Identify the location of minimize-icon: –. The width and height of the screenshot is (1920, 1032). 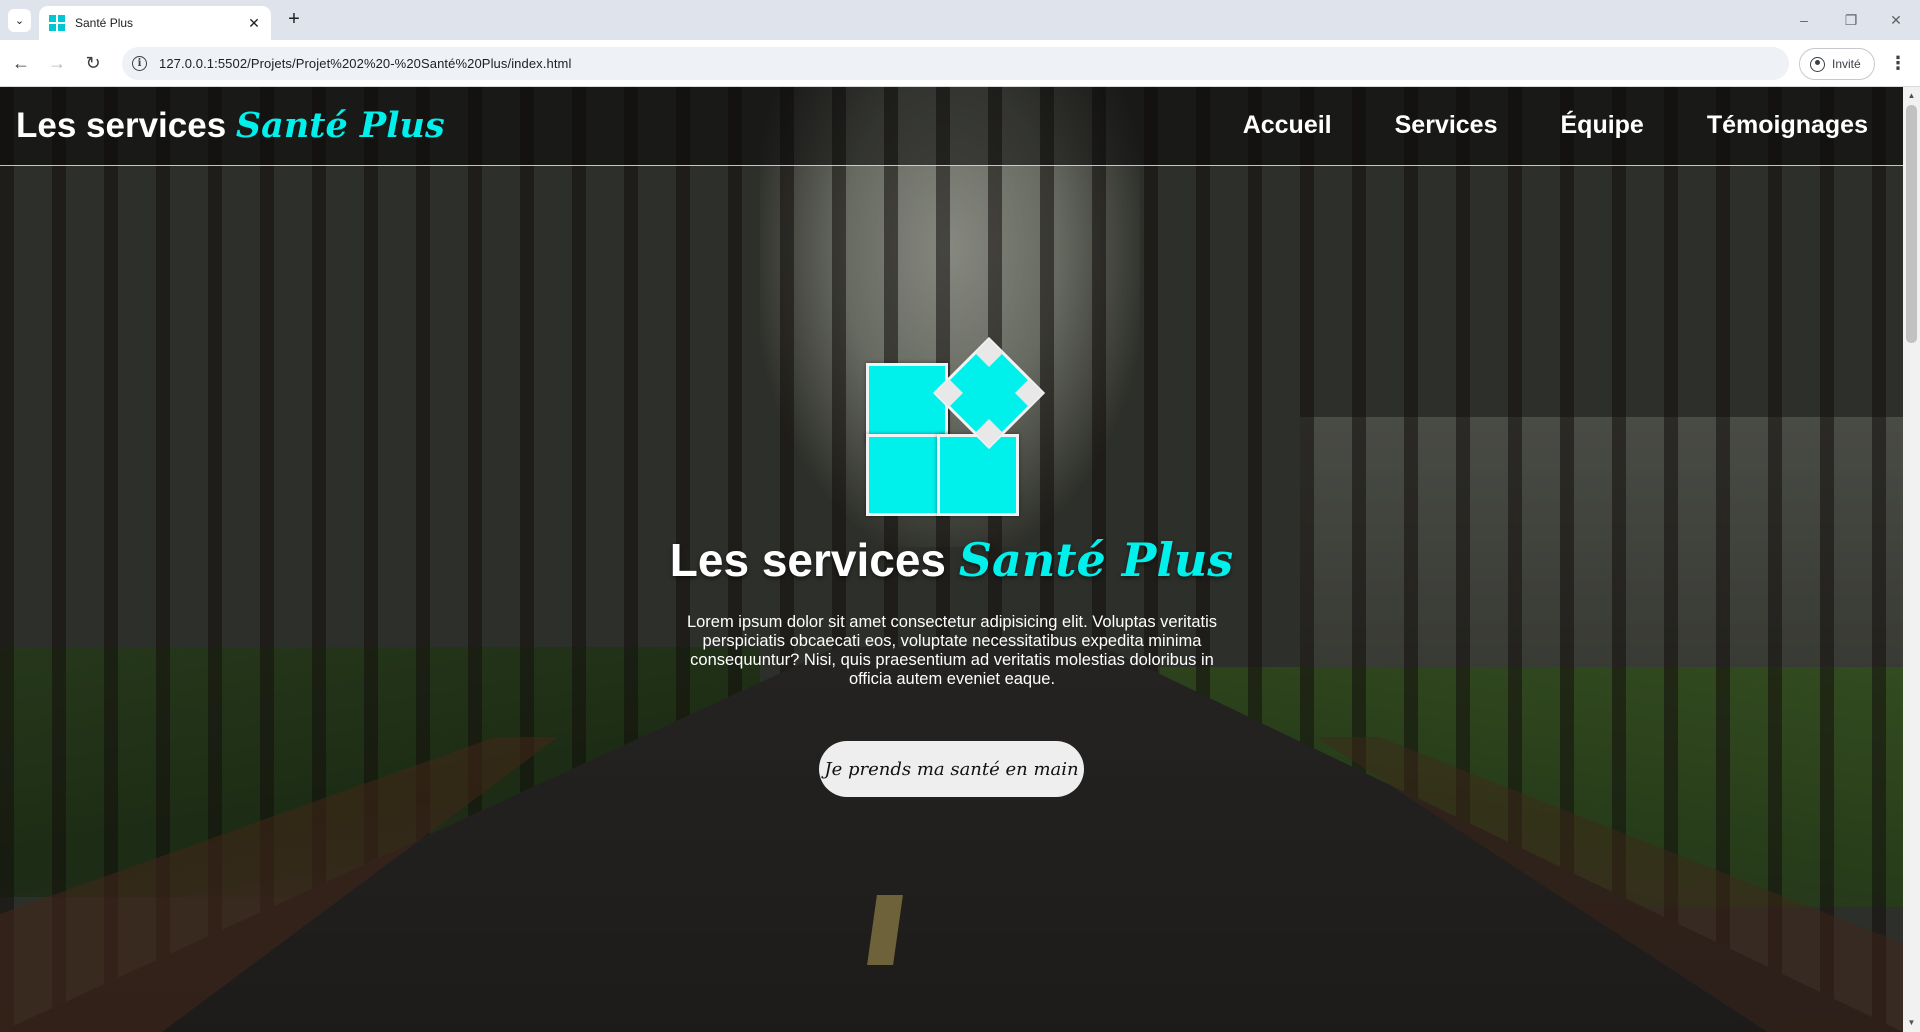
(1804, 20).